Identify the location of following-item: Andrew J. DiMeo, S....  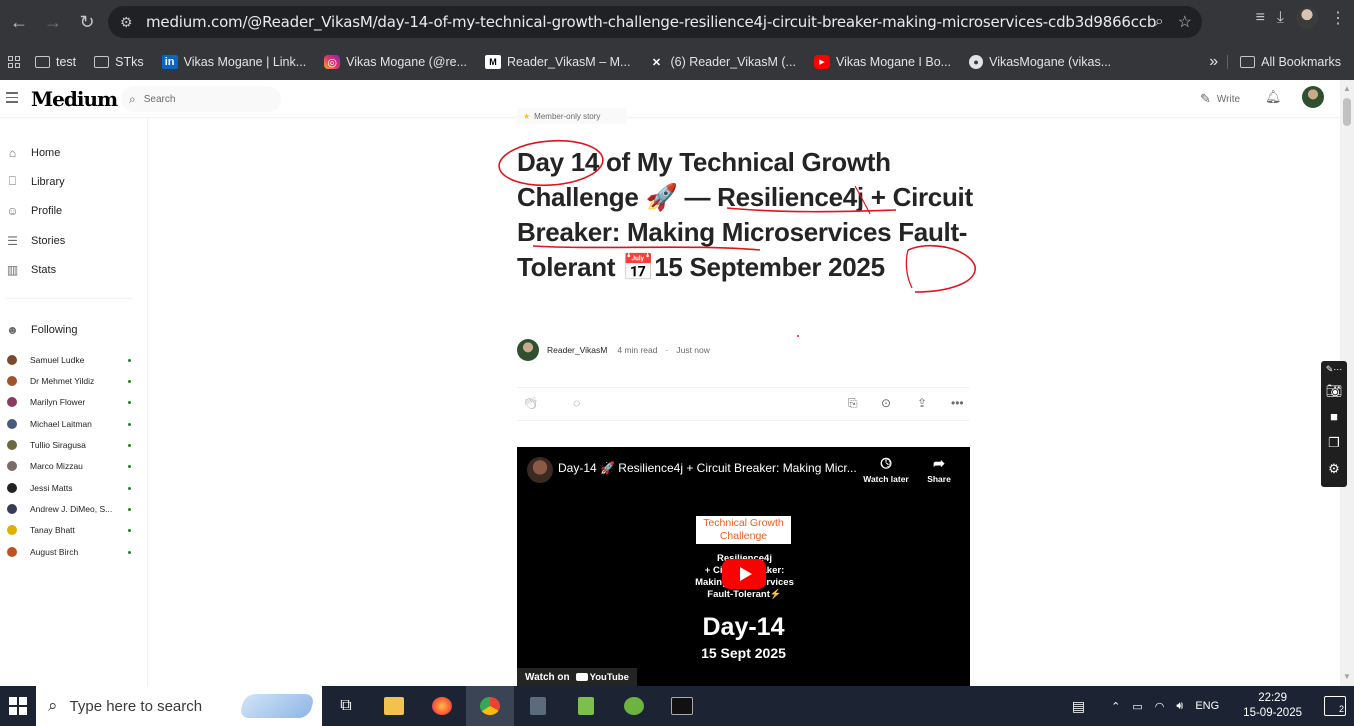
(69, 509).